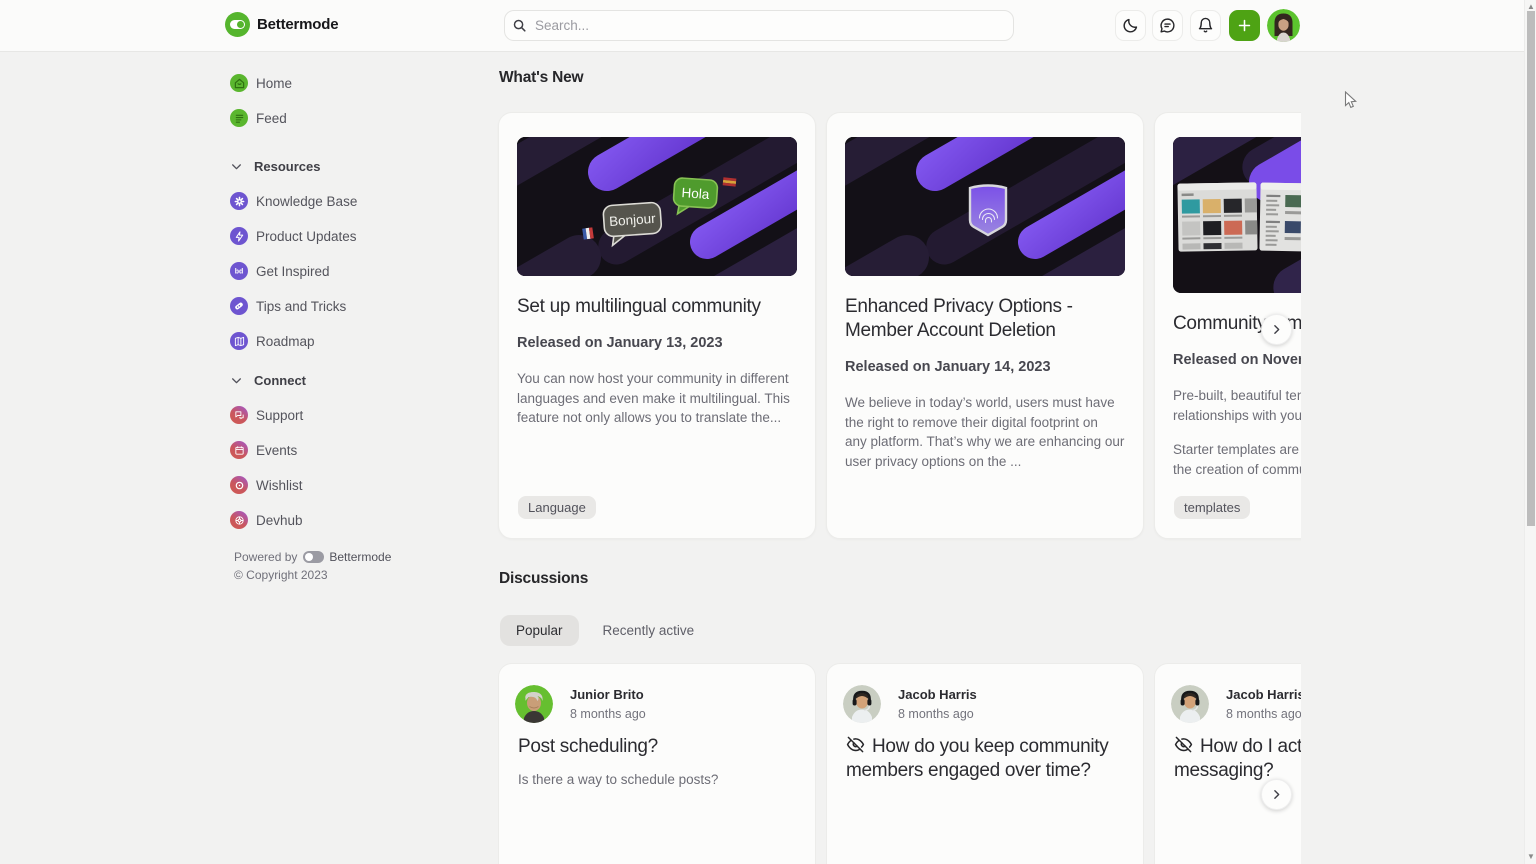  I want to click on svg-text: Hola, so click(695, 193).